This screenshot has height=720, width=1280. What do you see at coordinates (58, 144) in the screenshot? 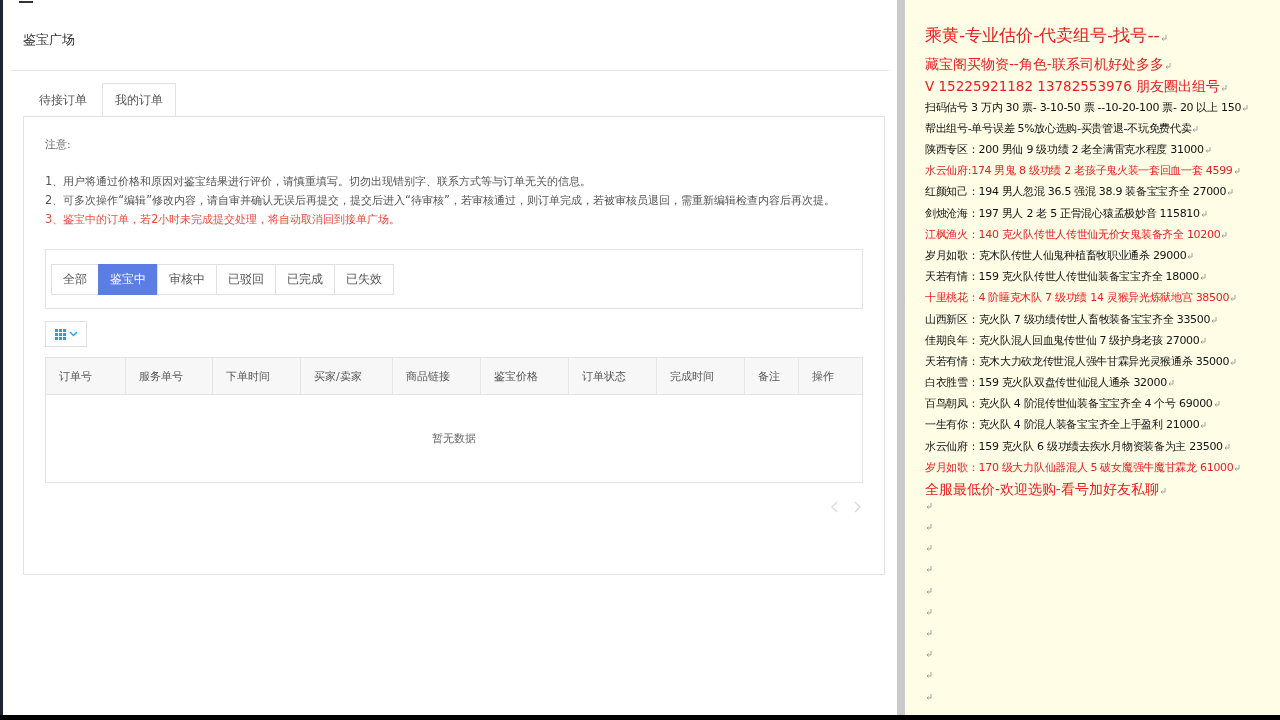
I see `notice-heading: 注意:` at bounding box center [58, 144].